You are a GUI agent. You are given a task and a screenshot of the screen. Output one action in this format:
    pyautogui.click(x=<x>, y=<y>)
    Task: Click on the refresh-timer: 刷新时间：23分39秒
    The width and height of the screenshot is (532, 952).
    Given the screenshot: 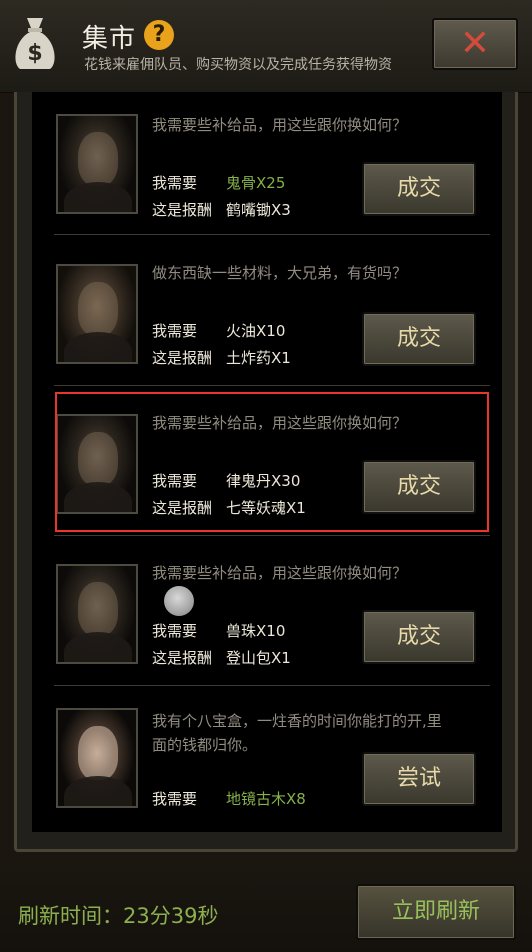 What is the action you would take?
    pyautogui.click(x=118, y=916)
    